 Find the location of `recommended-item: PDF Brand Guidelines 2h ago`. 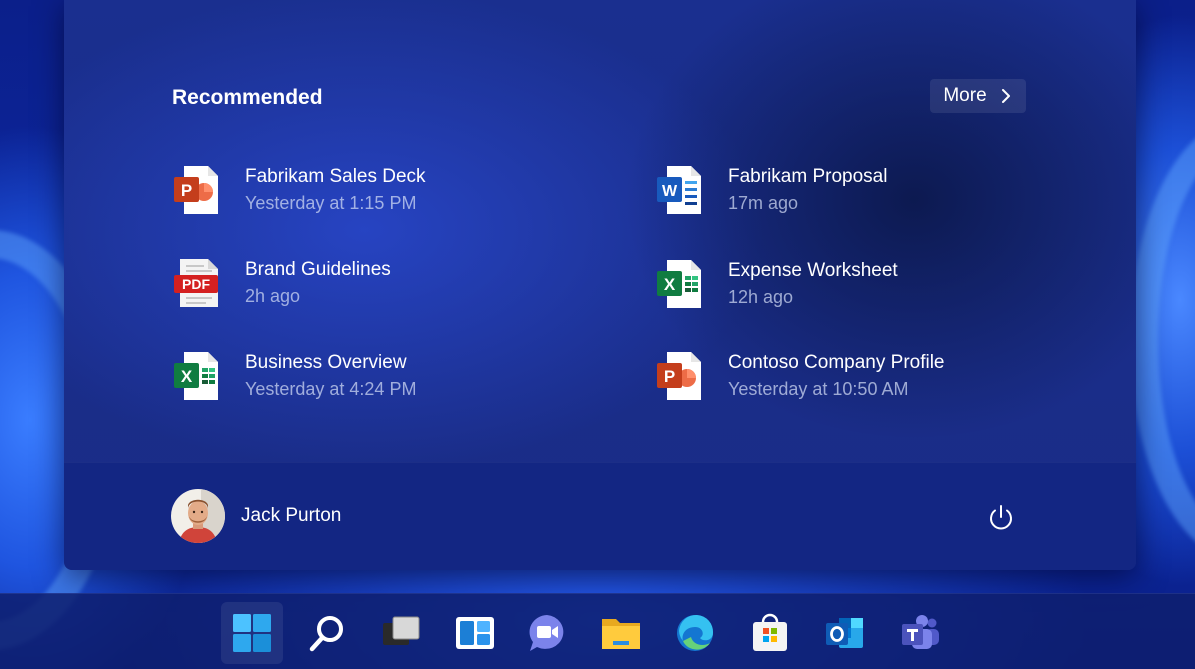

recommended-item: PDF Brand Guidelines 2h ago is located at coordinates (281, 283).